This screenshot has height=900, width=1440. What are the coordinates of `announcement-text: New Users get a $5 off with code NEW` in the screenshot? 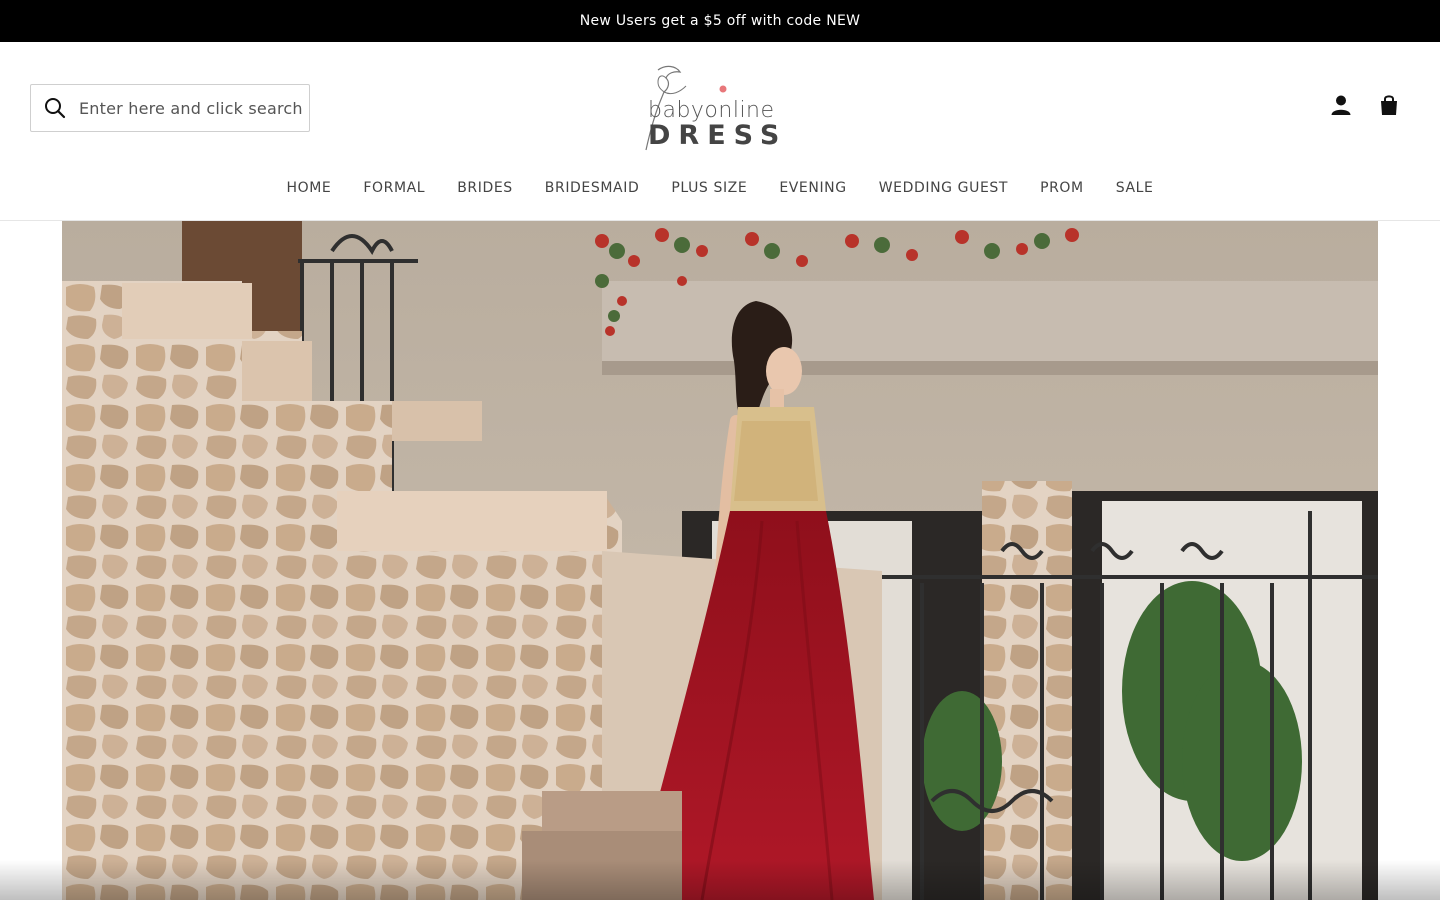 It's located at (720, 21).